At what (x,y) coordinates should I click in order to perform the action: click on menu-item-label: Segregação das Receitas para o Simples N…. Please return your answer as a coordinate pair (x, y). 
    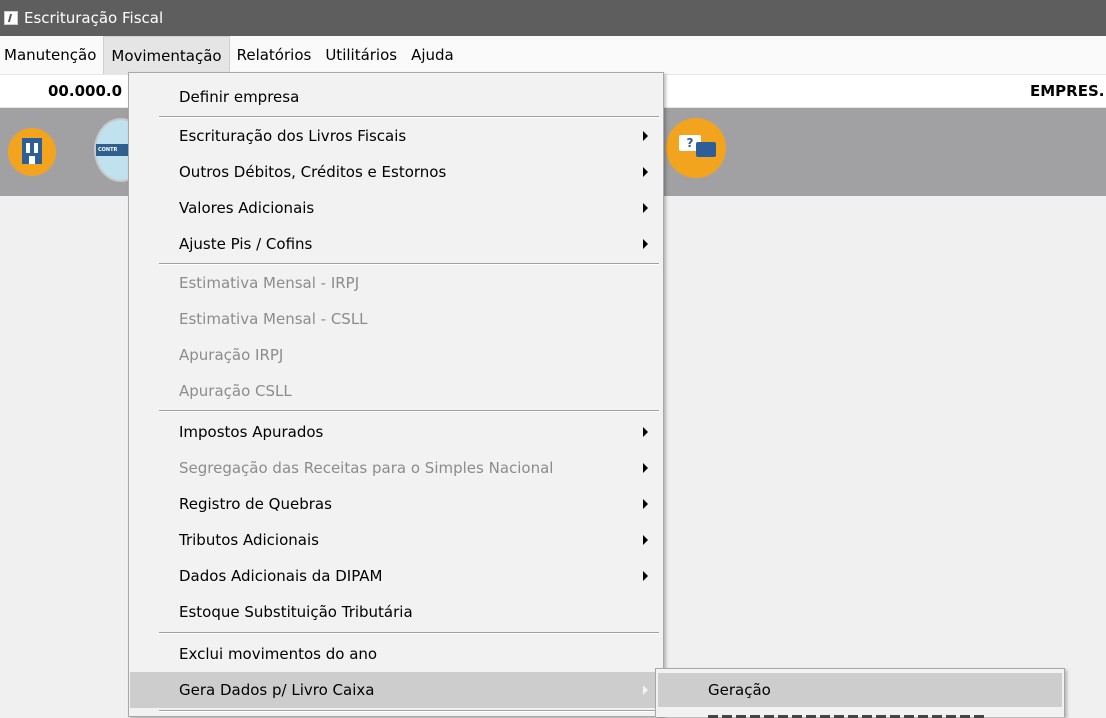
    Looking at the image, I should click on (366, 468).